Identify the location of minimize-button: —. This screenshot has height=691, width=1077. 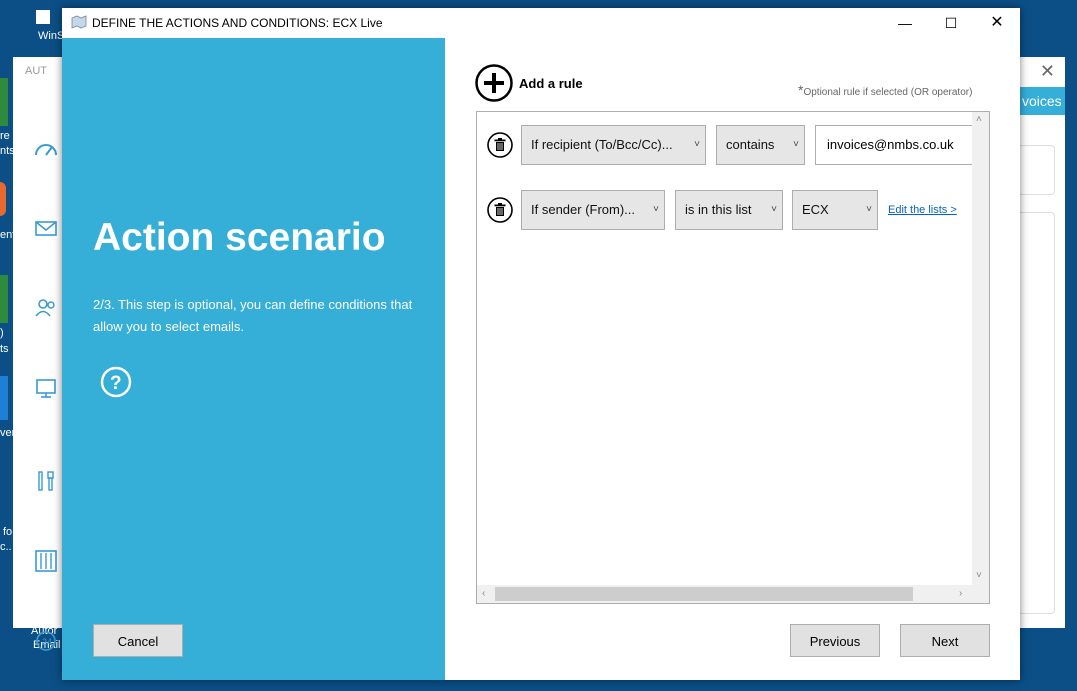
(905, 23).